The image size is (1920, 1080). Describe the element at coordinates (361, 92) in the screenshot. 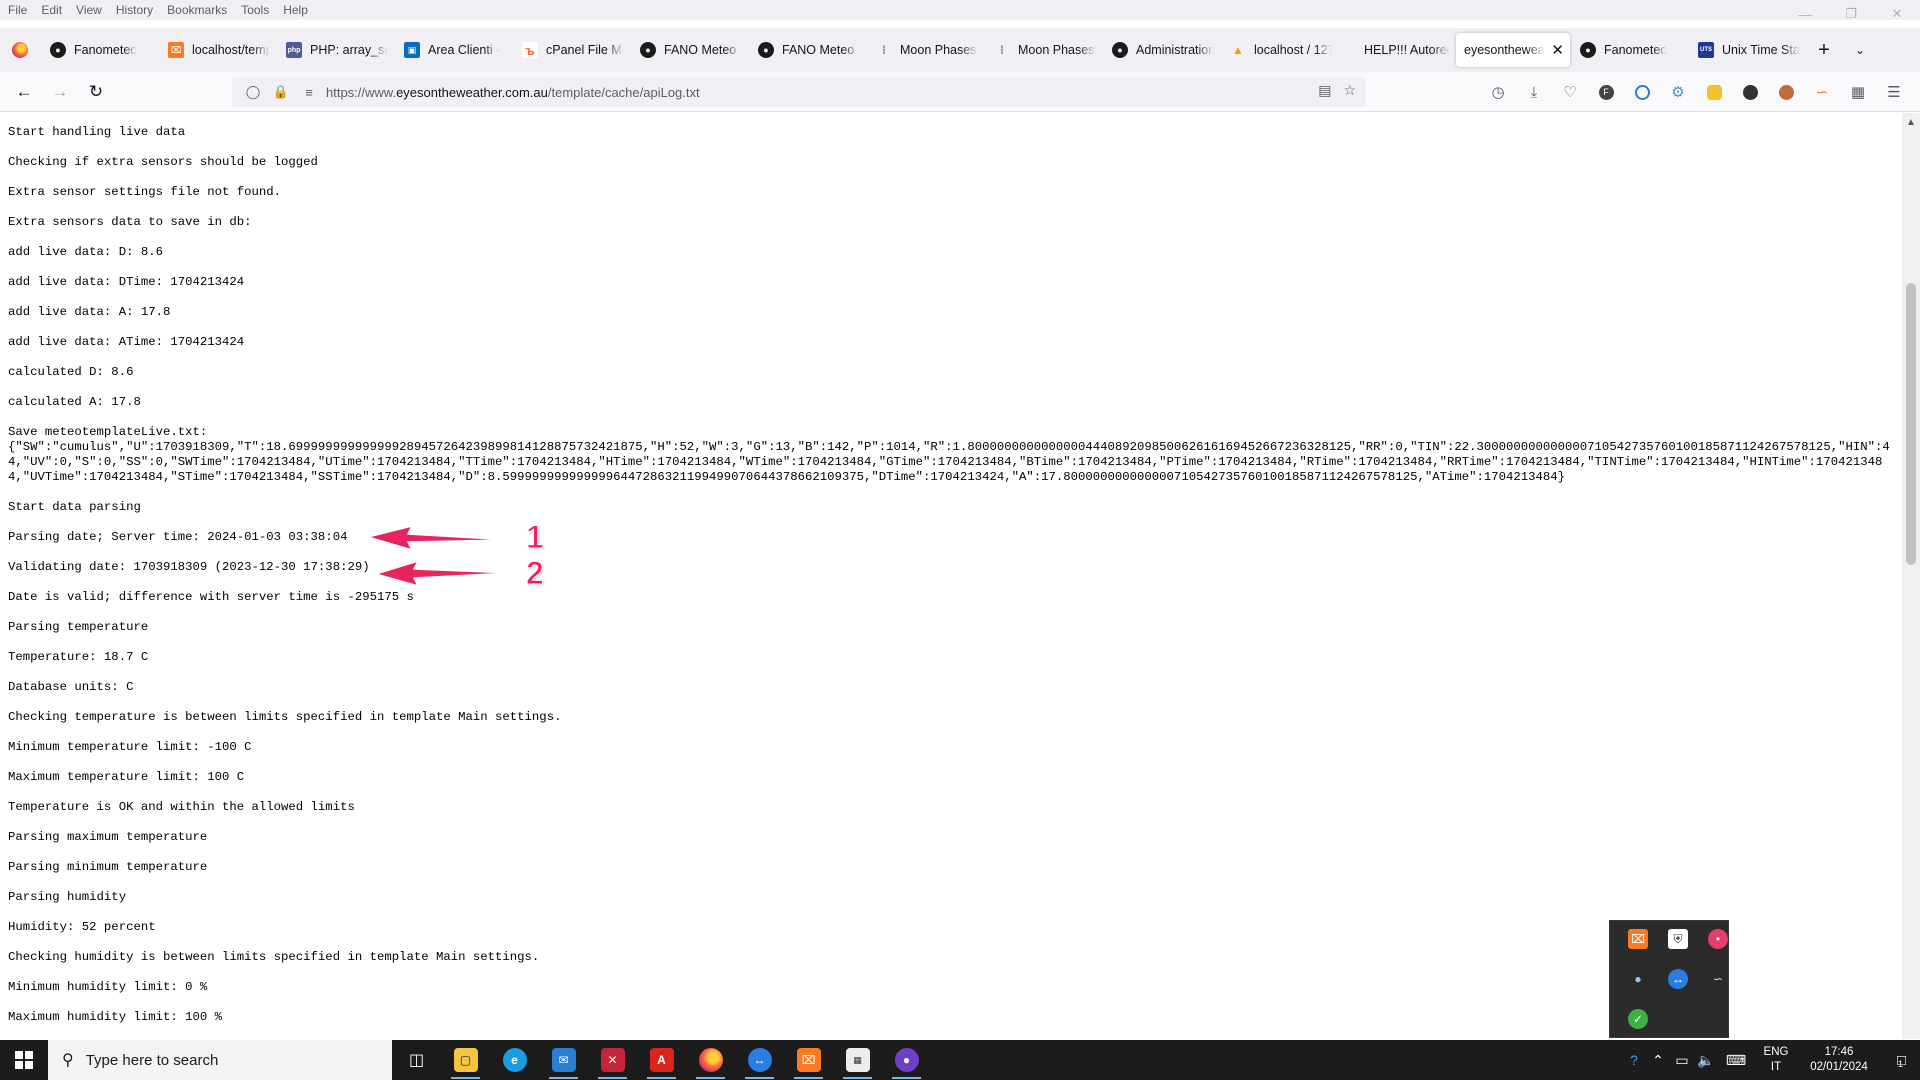

I see `url-prefix: https://www.` at that location.